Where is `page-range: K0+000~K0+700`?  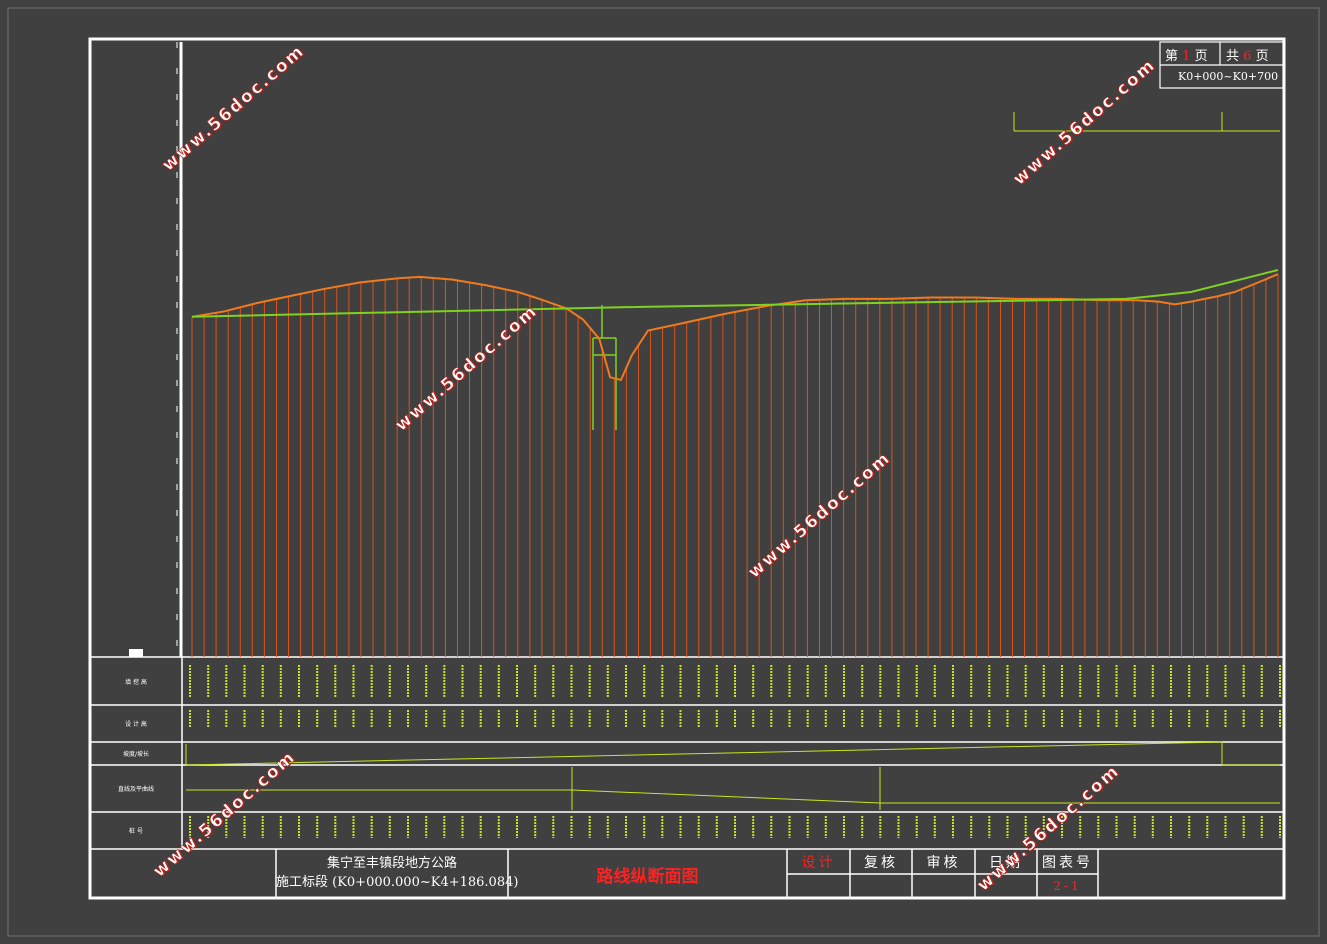
page-range: K0+000~K0+700 is located at coordinates (1228, 76).